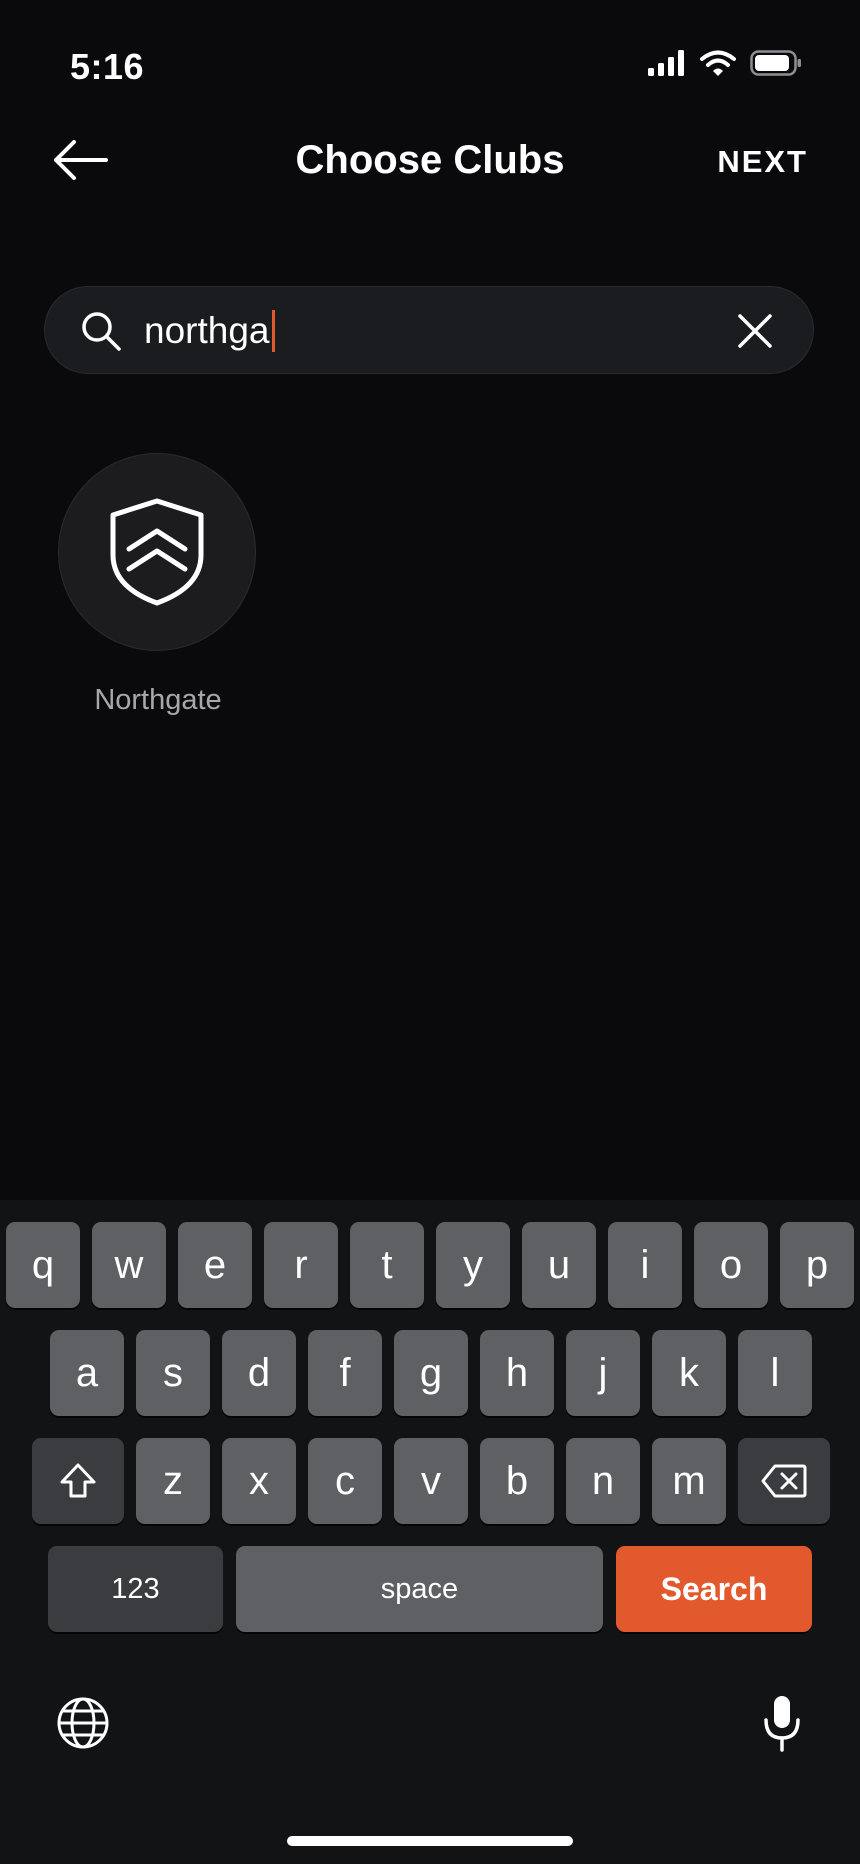 The width and height of the screenshot is (860, 1864). I want to click on backspace-key, so click(784, 1481).